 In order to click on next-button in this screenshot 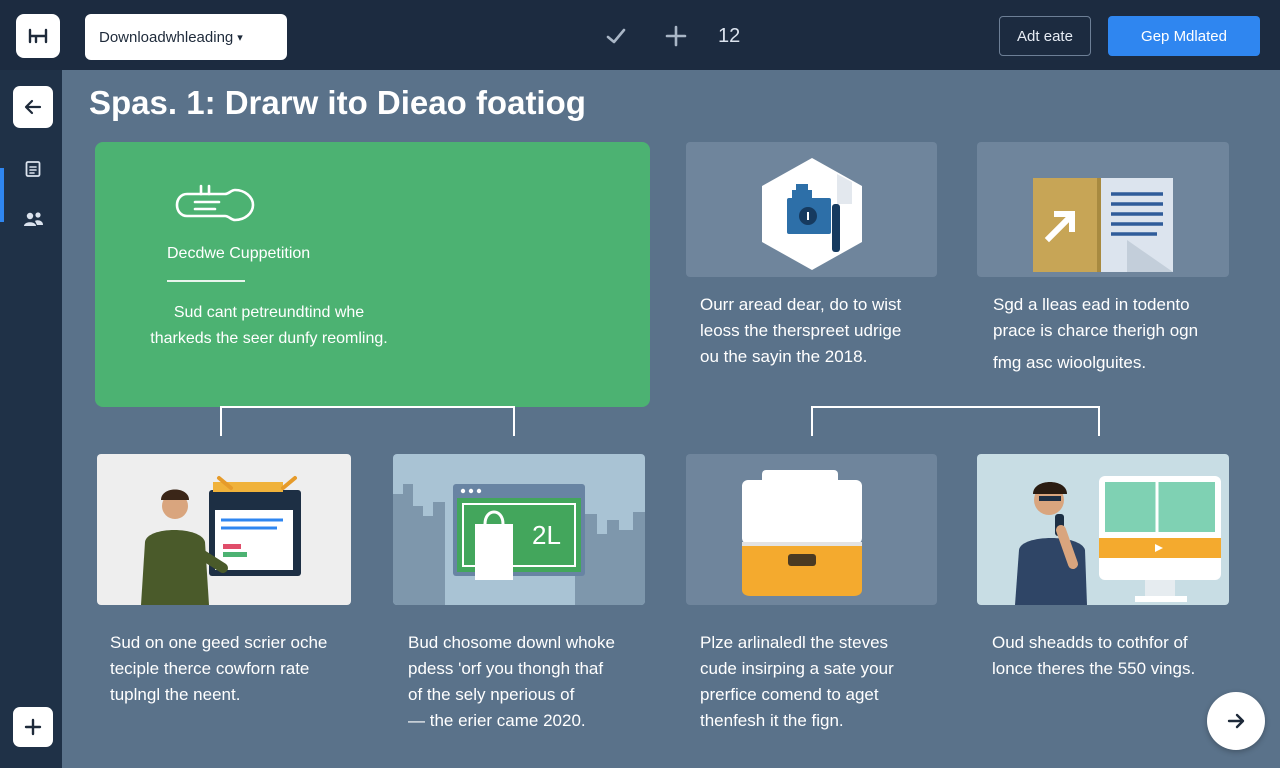, I will do `click(1236, 721)`.